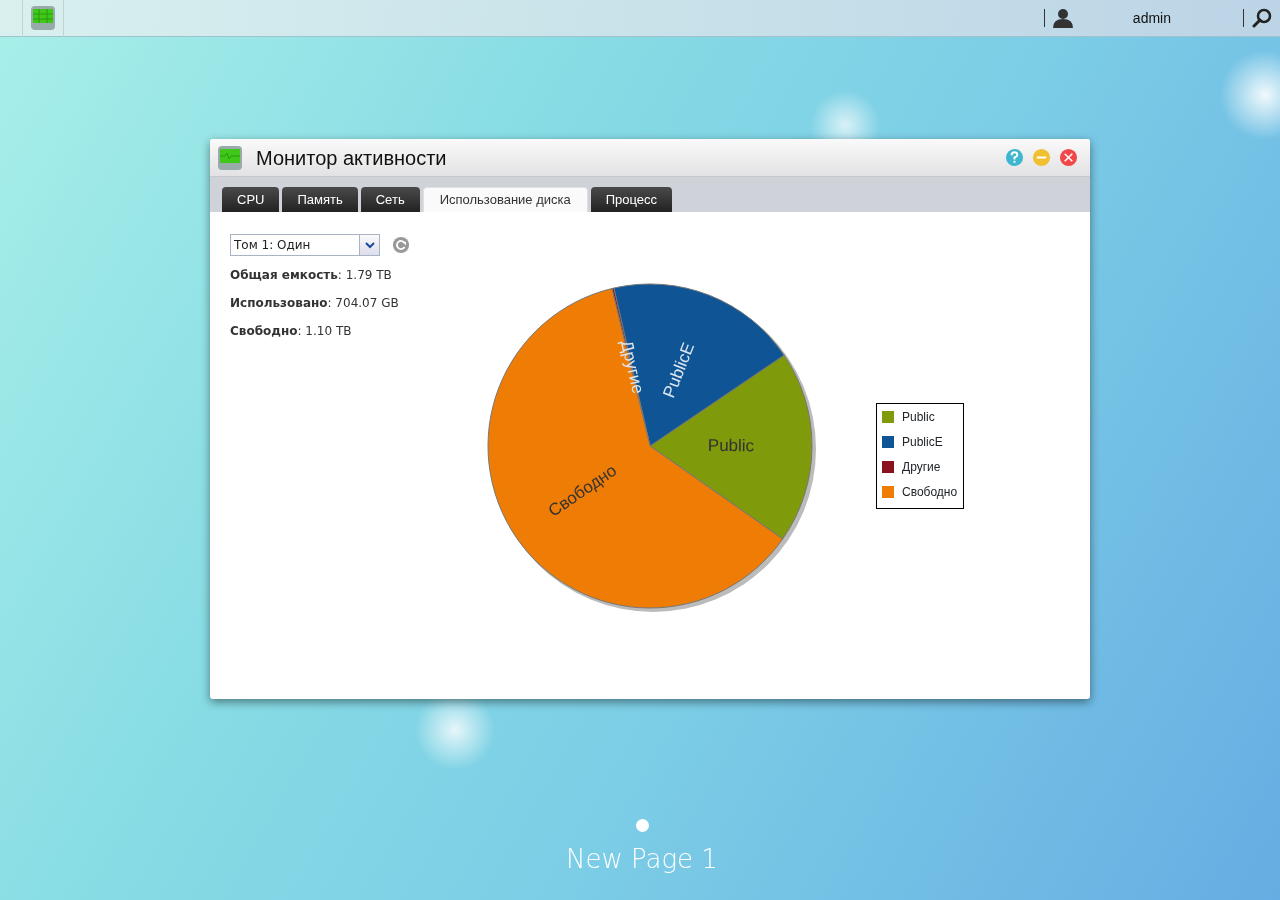 The width and height of the screenshot is (1280, 900). Describe the element at coordinates (1068, 157) in the screenshot. I see `close-icon` at that location.